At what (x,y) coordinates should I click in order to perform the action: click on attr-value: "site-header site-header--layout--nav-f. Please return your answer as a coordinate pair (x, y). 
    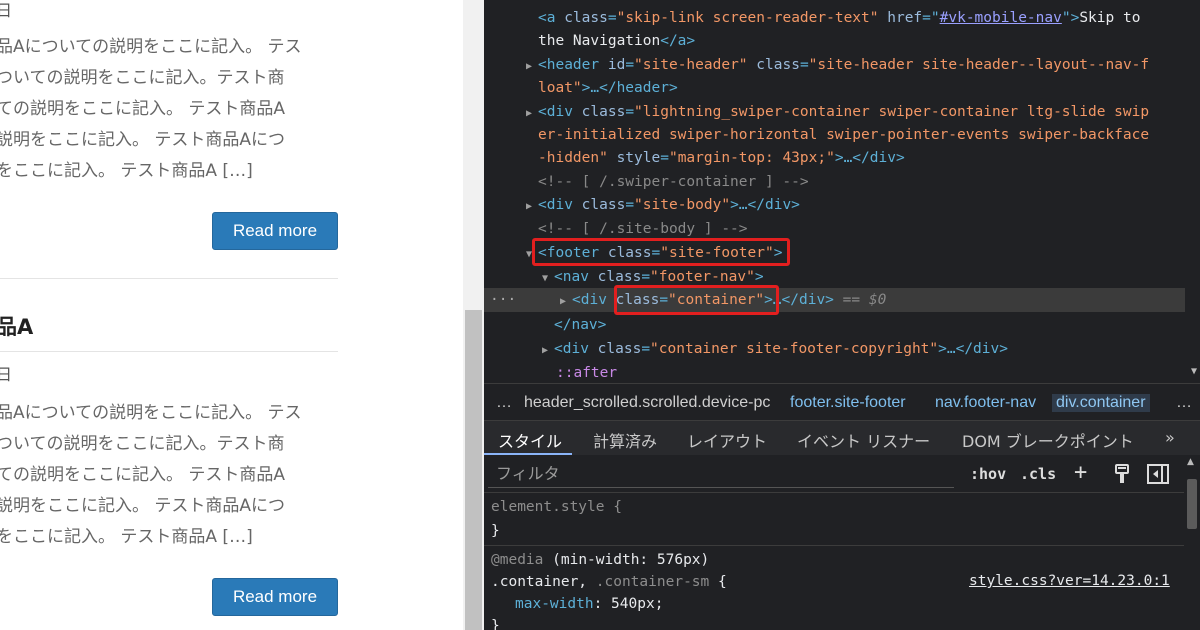
    Looking at the image, I should click on (979, 65).